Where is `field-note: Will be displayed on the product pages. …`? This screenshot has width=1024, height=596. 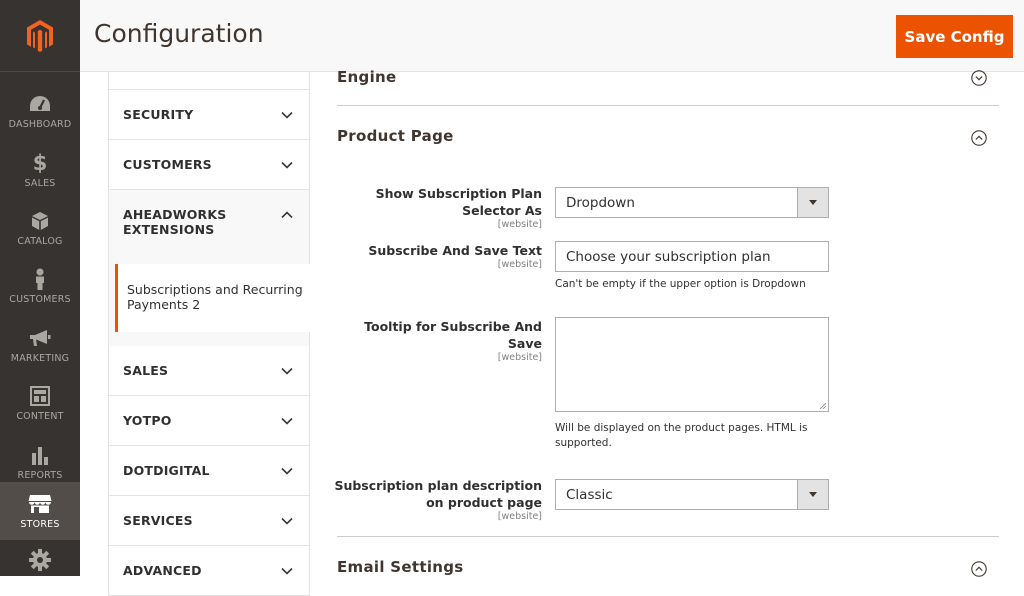 field-note: Will be displayed on the product pages. … is located at coordinates (681, 435).